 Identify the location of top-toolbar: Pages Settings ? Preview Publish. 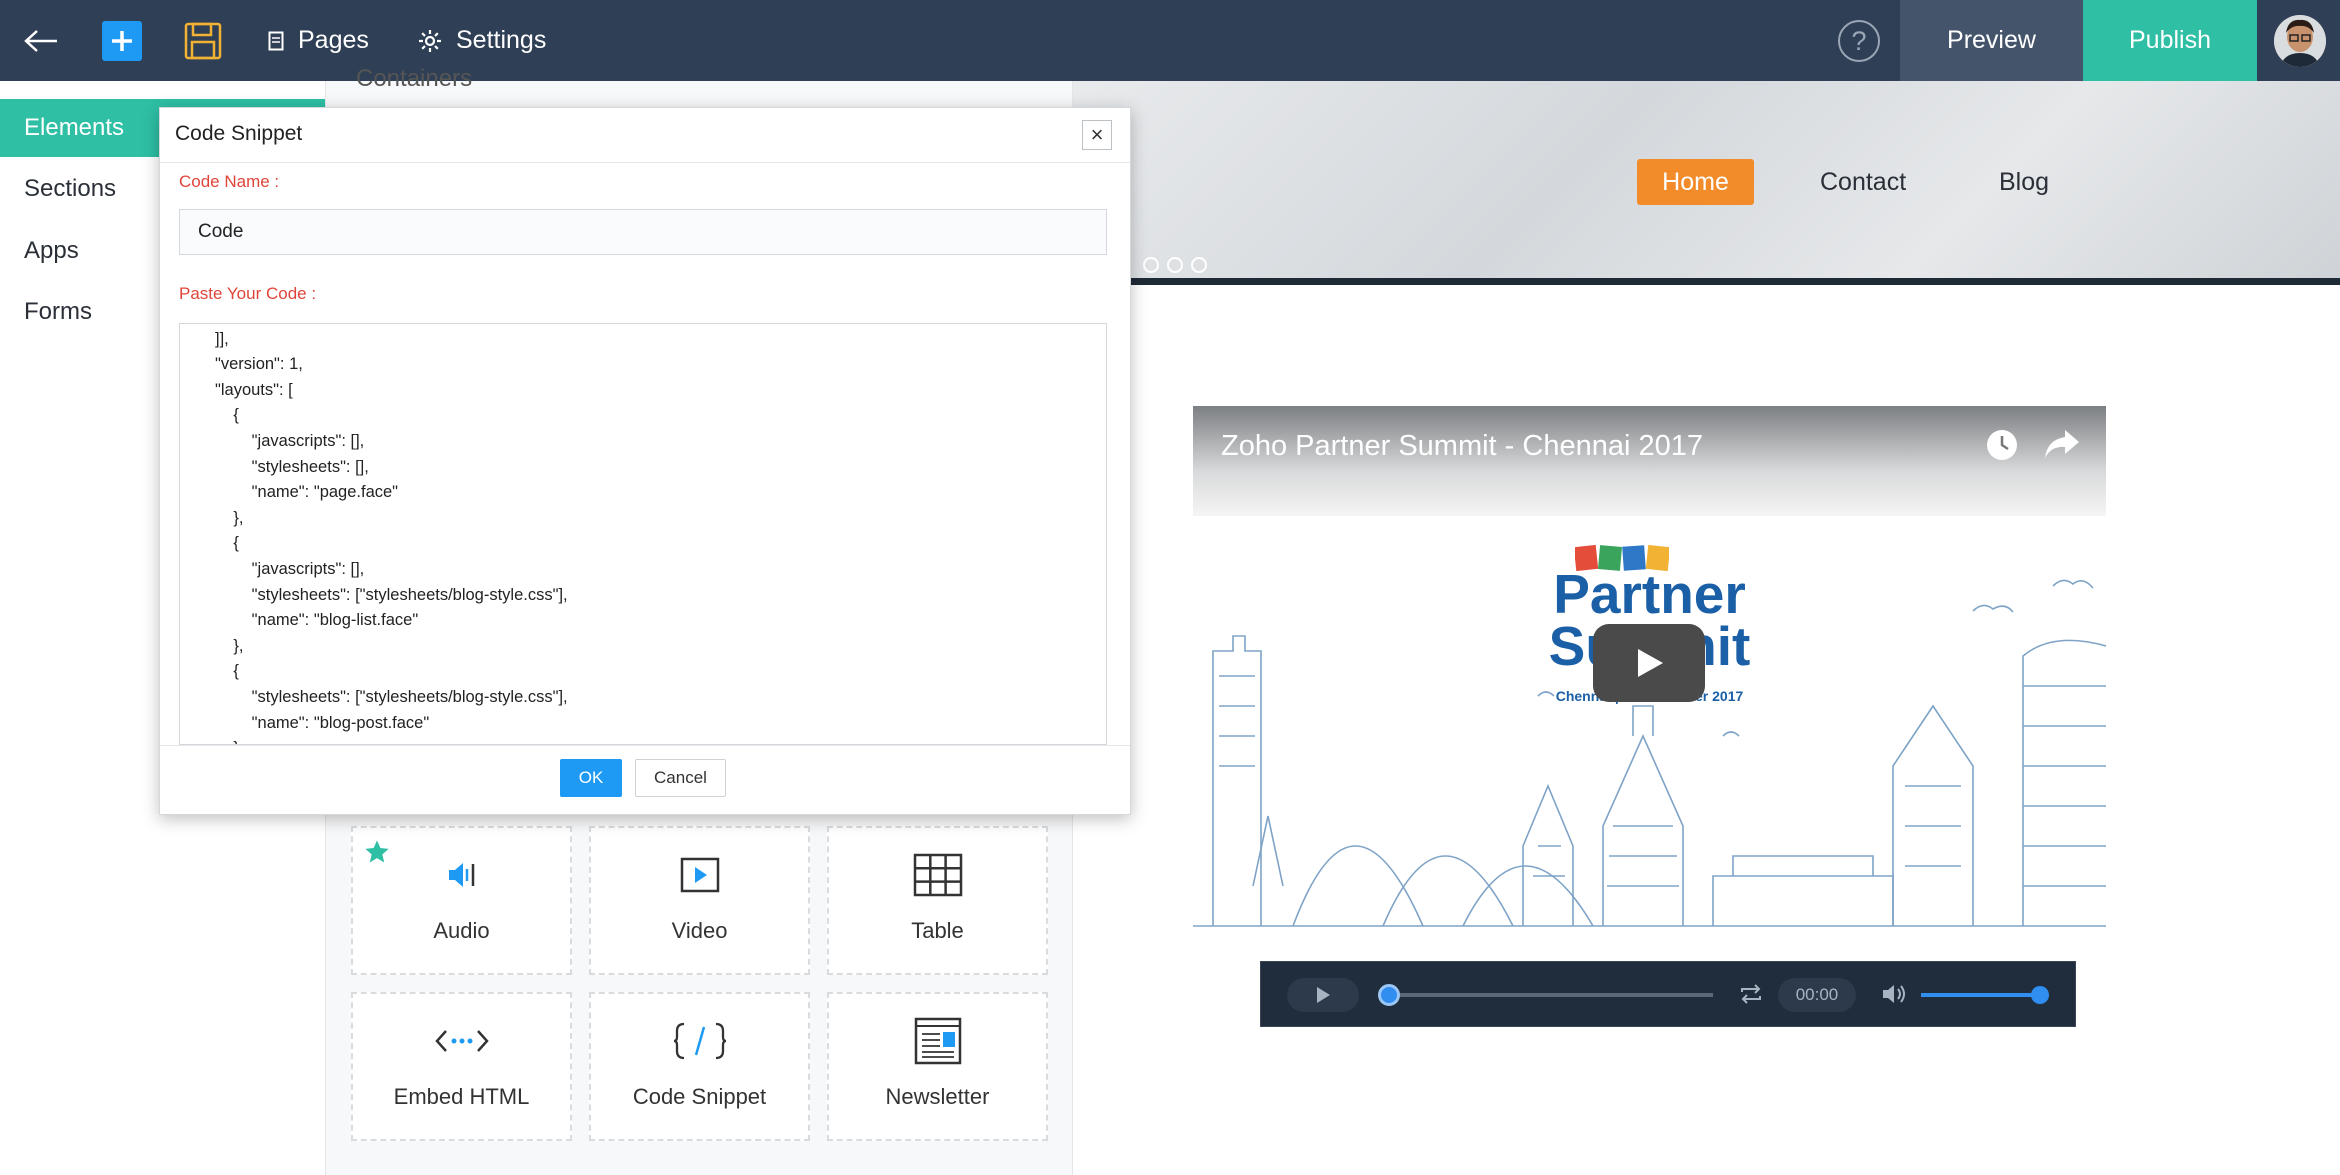
(1170, 40).